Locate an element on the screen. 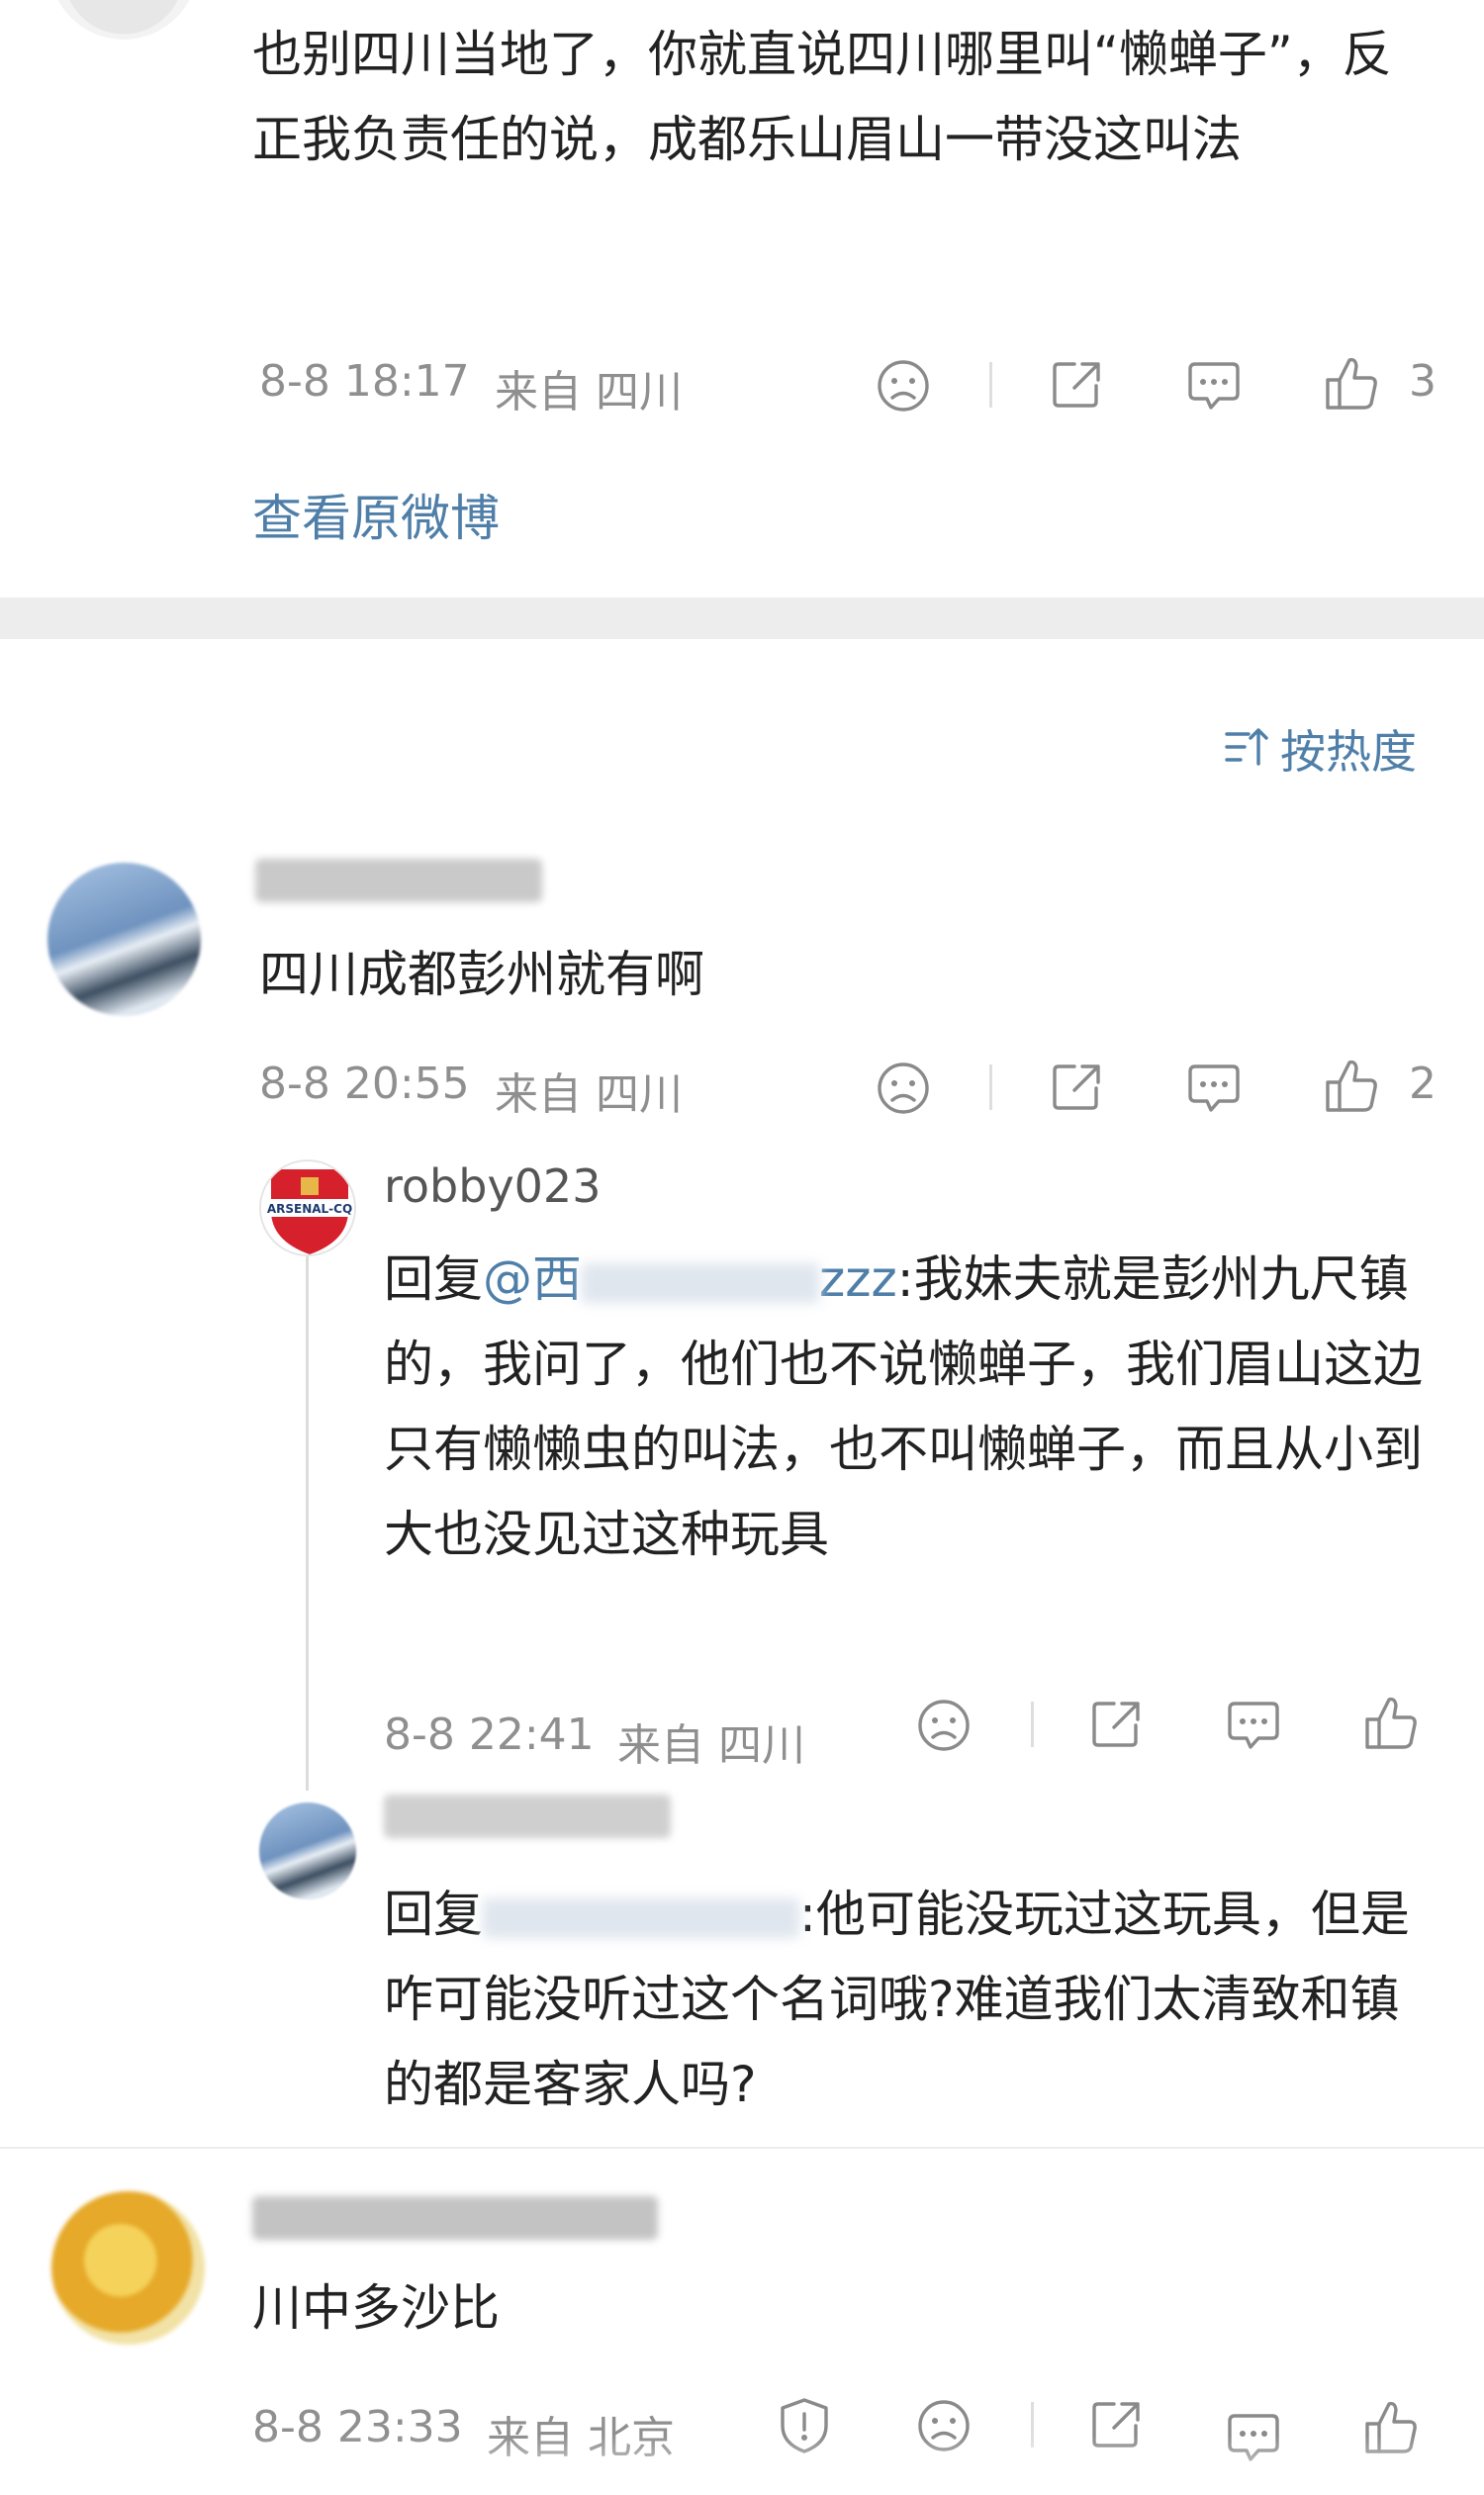  reply-author-avatar-text: ARSENAL-CQ is located at coordinates (309, 1209).